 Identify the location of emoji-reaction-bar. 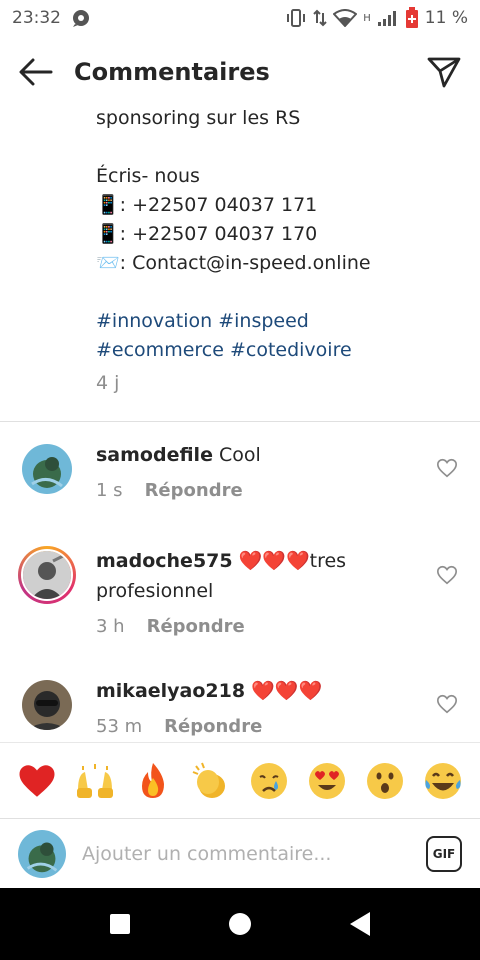
(240, 780).